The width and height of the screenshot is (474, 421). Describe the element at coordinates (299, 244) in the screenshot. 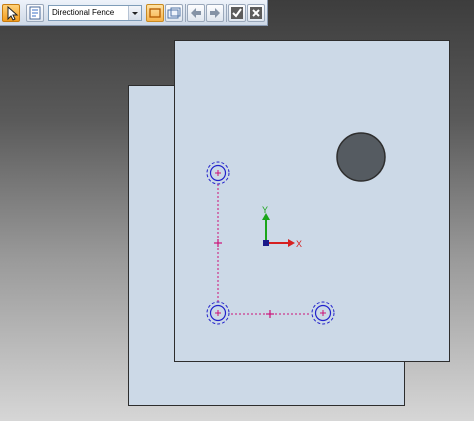

I see `x-axis-label: X` at that location.